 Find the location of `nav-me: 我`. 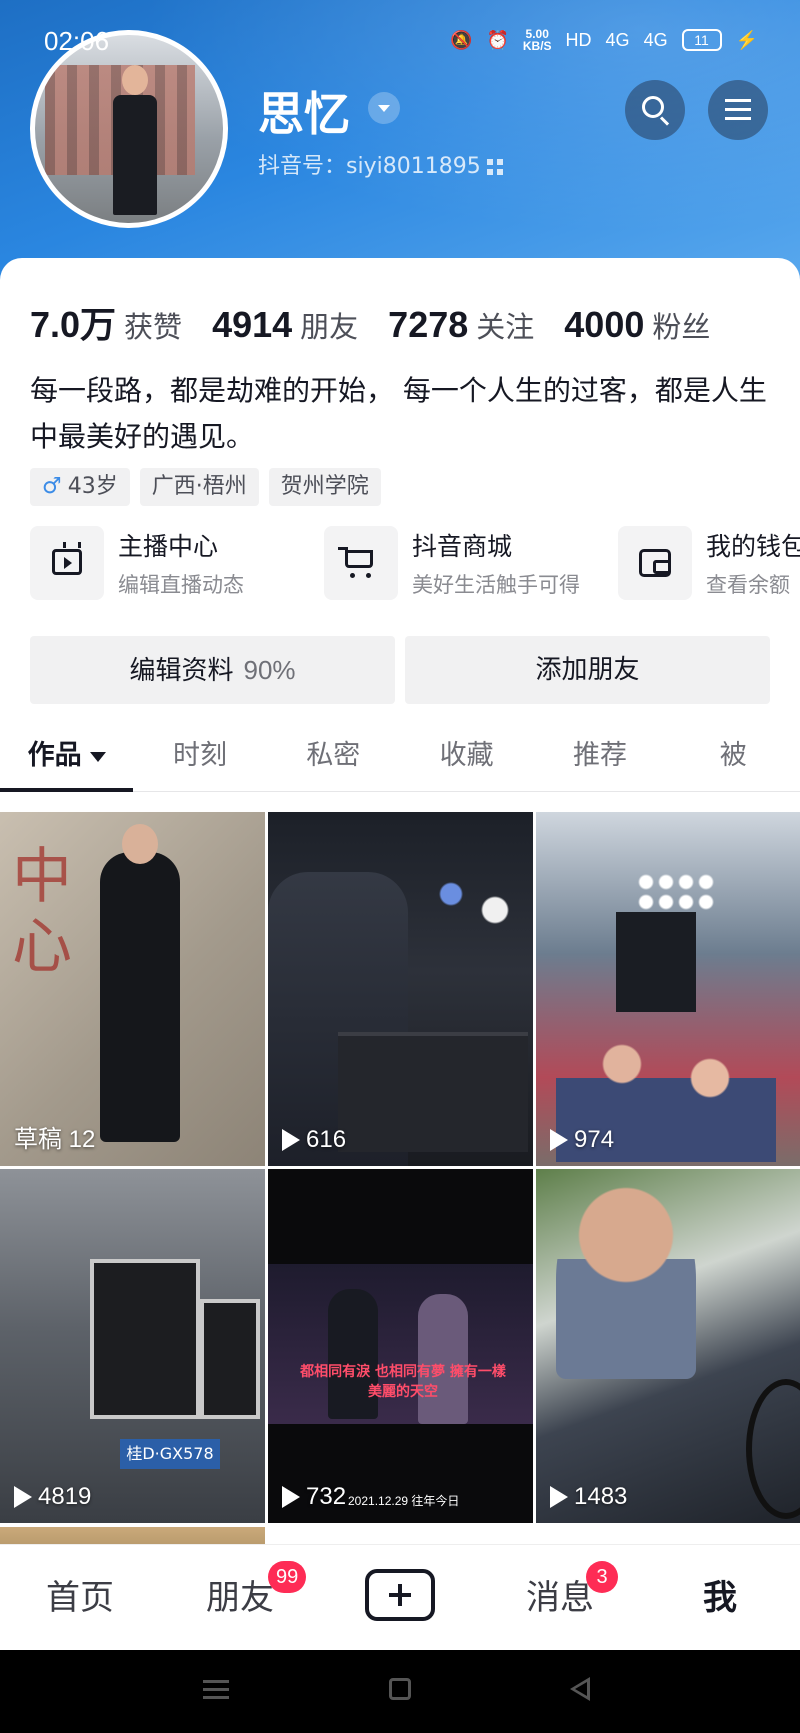

nav-me: 我 is located at coordinates (720, 1598).